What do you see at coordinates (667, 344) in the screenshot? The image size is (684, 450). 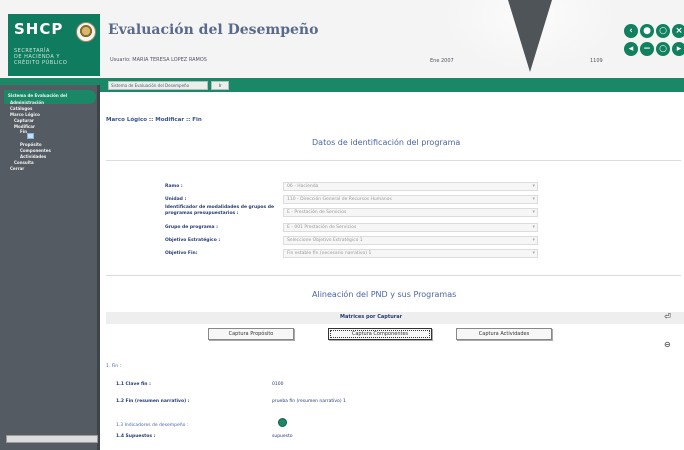 I see `minus-circle-icon: ⊖` at bounding box center [667, 344].